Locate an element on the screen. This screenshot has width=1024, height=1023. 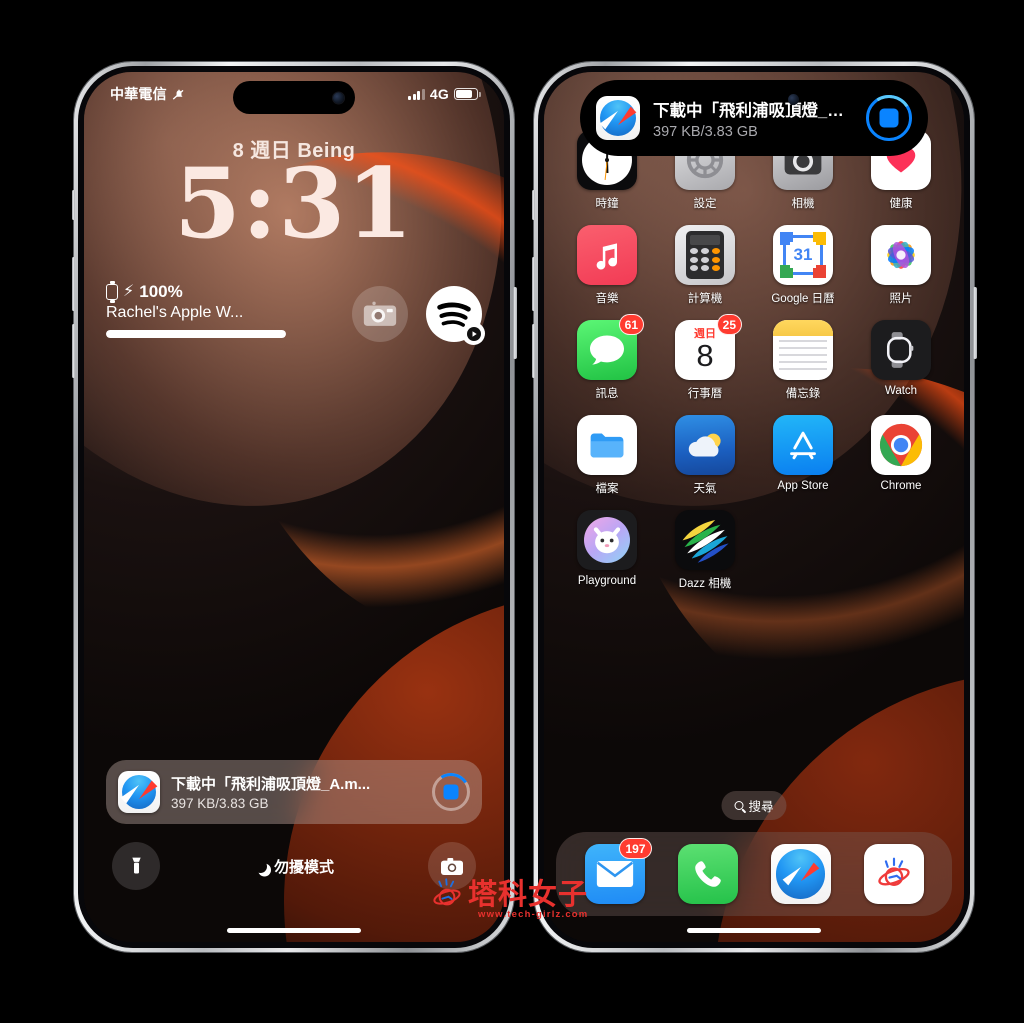
app-label: 音樂 is located at coordinates (607, 299).